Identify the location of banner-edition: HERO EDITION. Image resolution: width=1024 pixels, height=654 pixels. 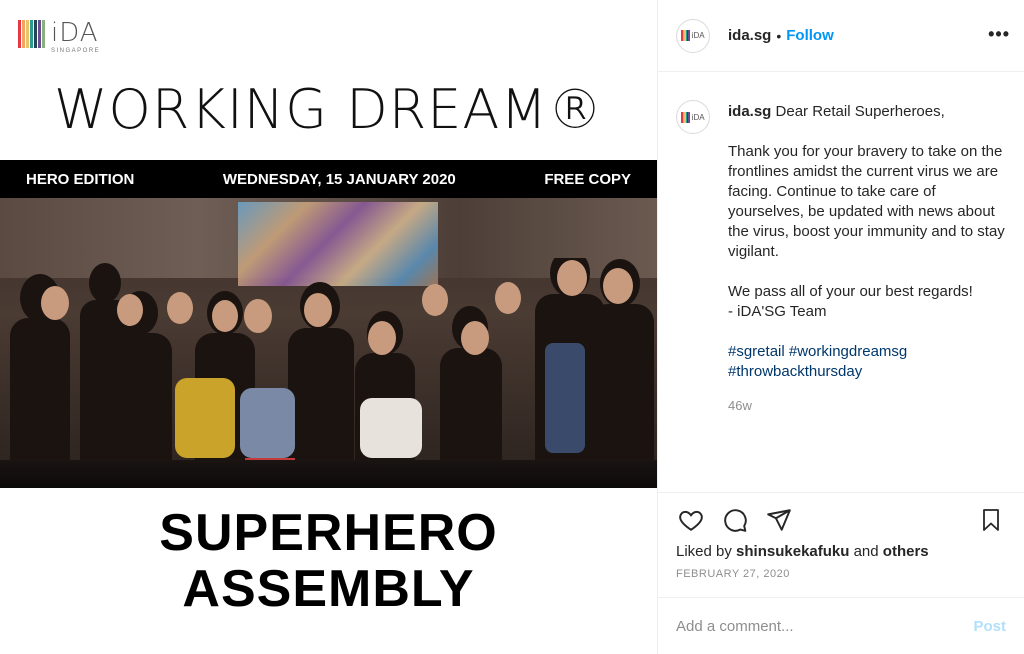
(80, 179).